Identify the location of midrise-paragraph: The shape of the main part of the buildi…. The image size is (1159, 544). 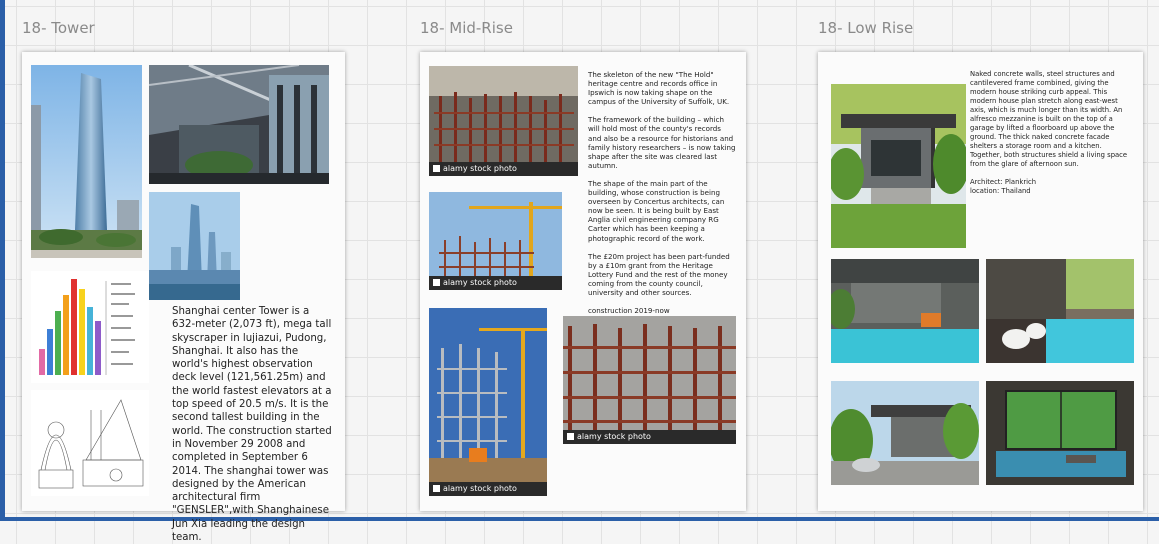
(656, 210).